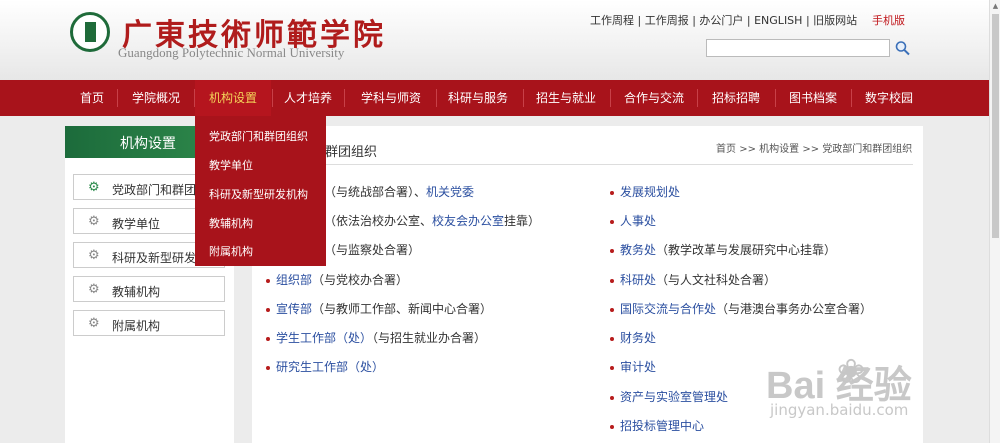  Describe the element at coordinates (813, 98) in the screenshot. I see `nav-library-archives: 图书档案` at that location.